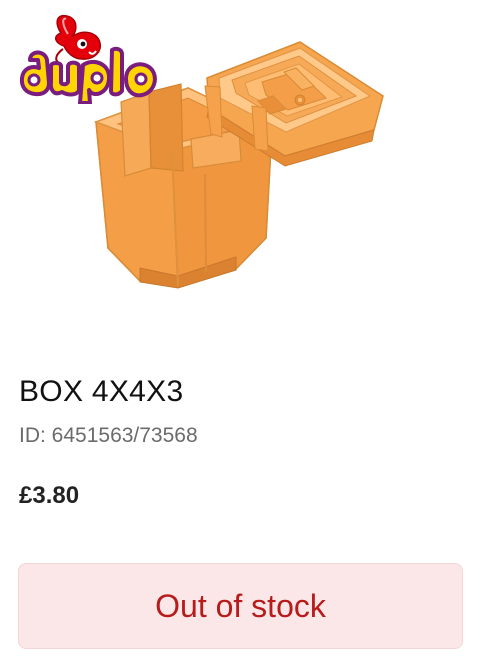  Describe the element at coordinates (49, 495) in the screenshot. I see `product-price: £3.80` at that location.